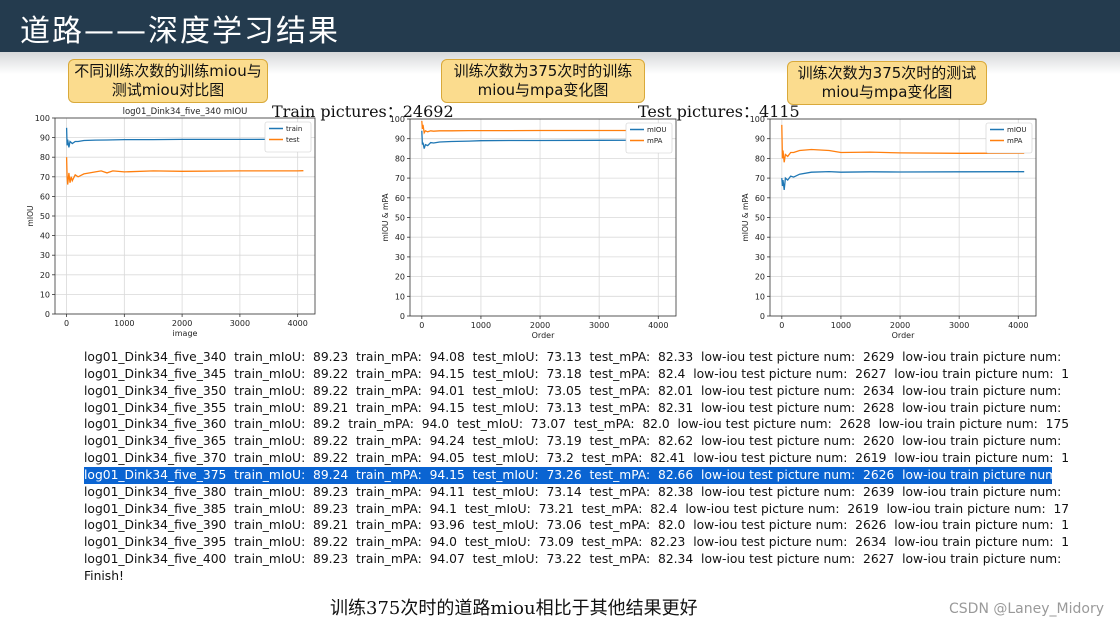 This screenshot has width=1120, height=630. Describe the element at coordinates (185, 112) in the screenshot. I see `chart-title: log01_Dink34_five_340 mIOU` at that location.